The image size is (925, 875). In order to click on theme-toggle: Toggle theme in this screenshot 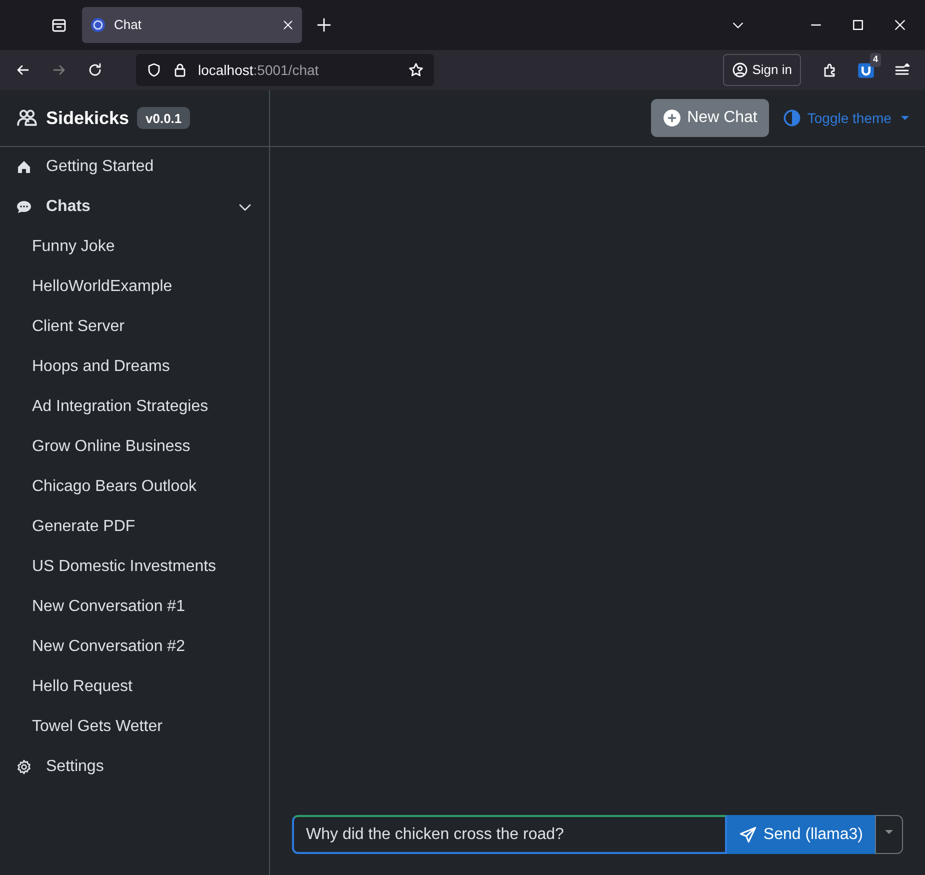, I will do `click(846, 118)`.